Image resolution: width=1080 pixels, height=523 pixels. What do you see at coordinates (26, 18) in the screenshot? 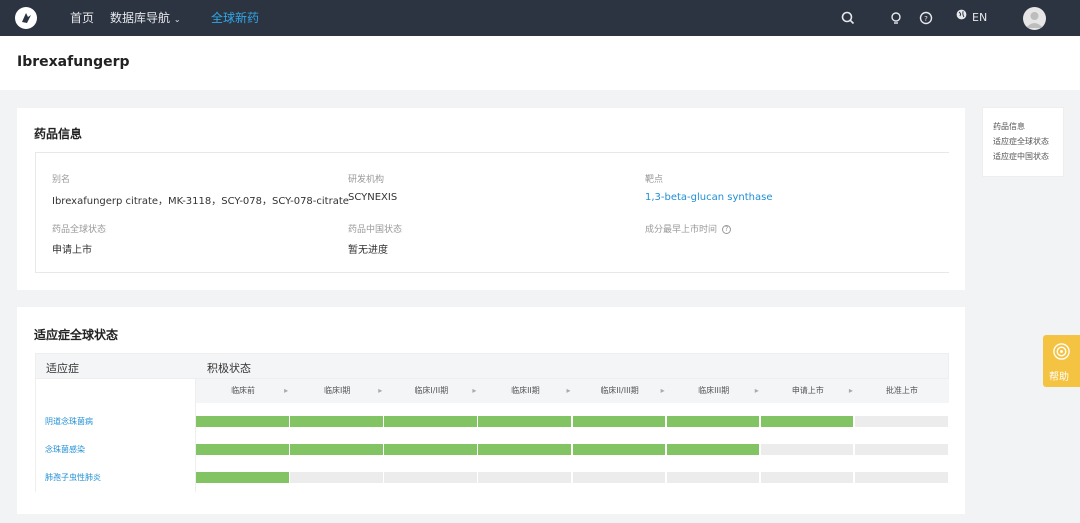
I see `logo-icon` at bounding box center [26, 18].